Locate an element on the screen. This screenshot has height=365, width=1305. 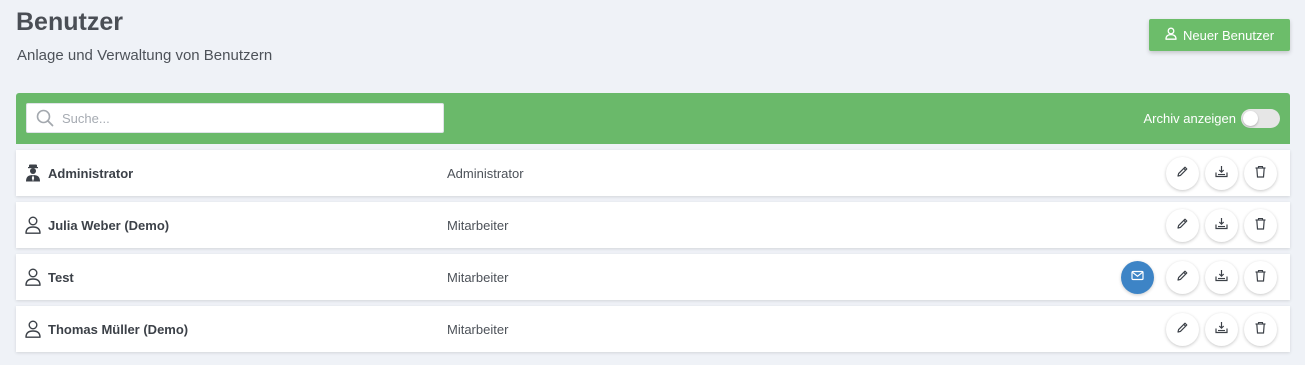
user-name: Administrator is located at coordinates (91, 173).